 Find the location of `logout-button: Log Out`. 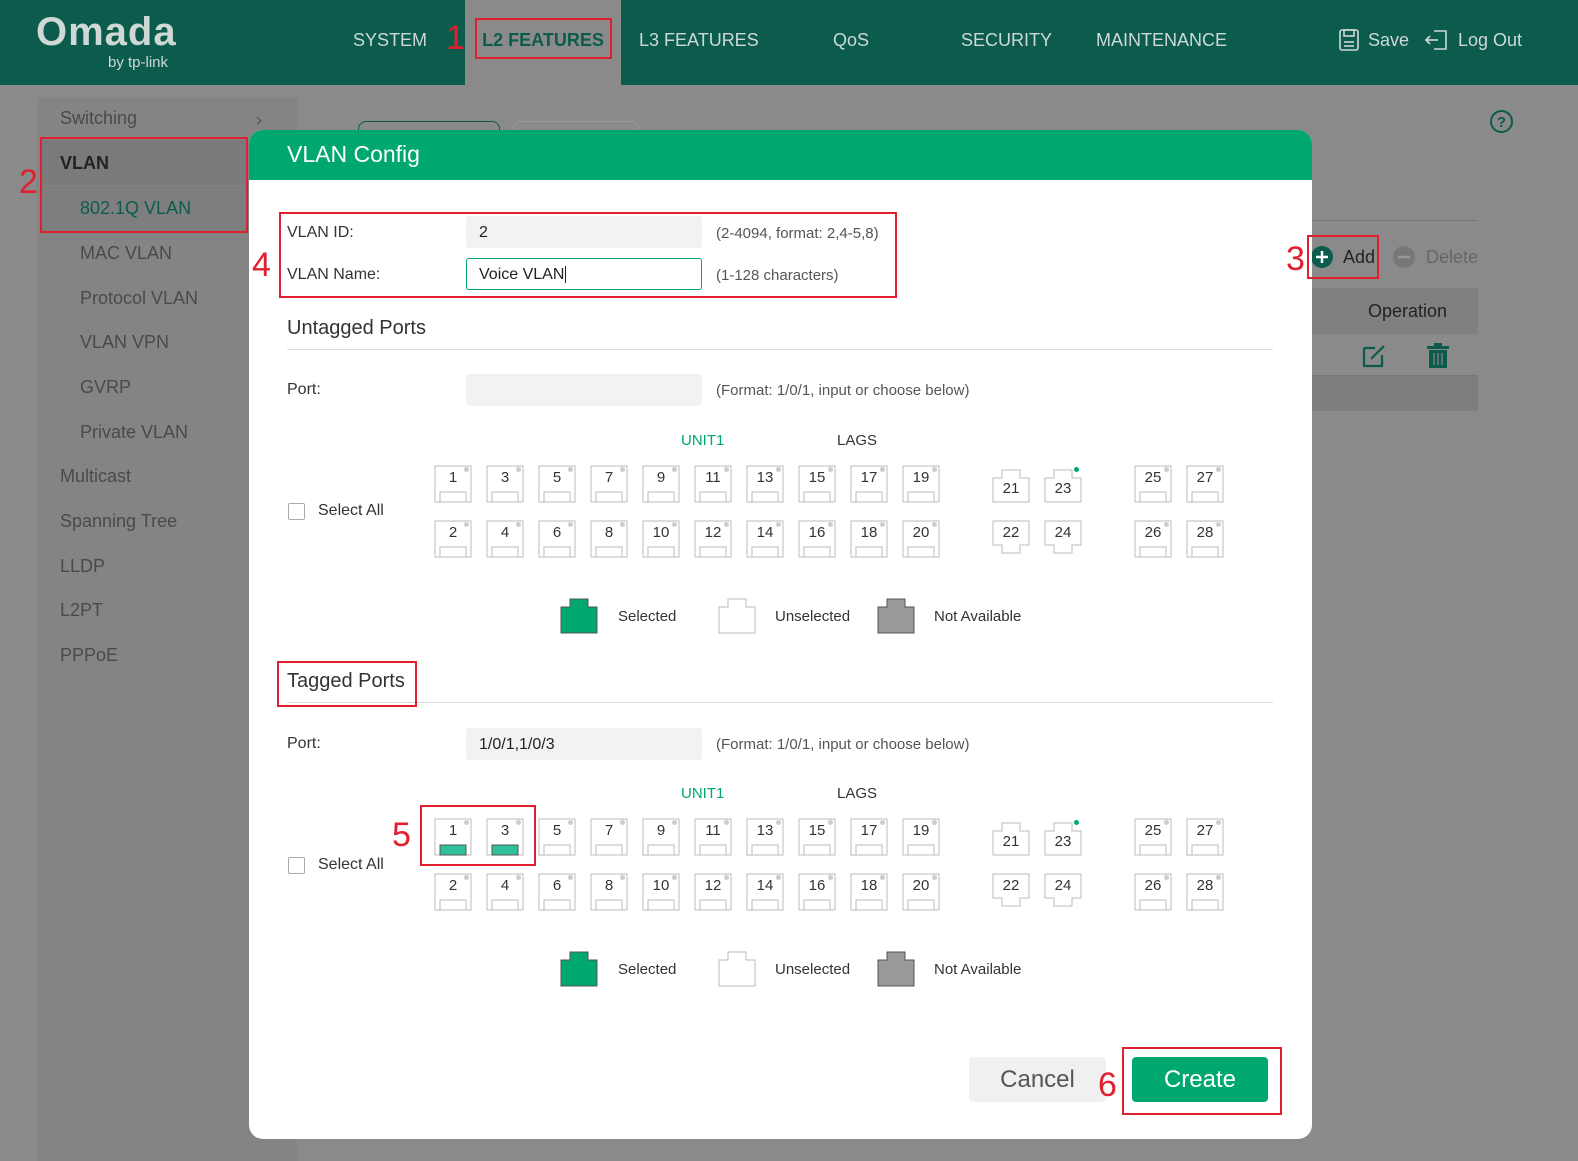

logout-button: Log Out is located at coordinates (1473, 40).